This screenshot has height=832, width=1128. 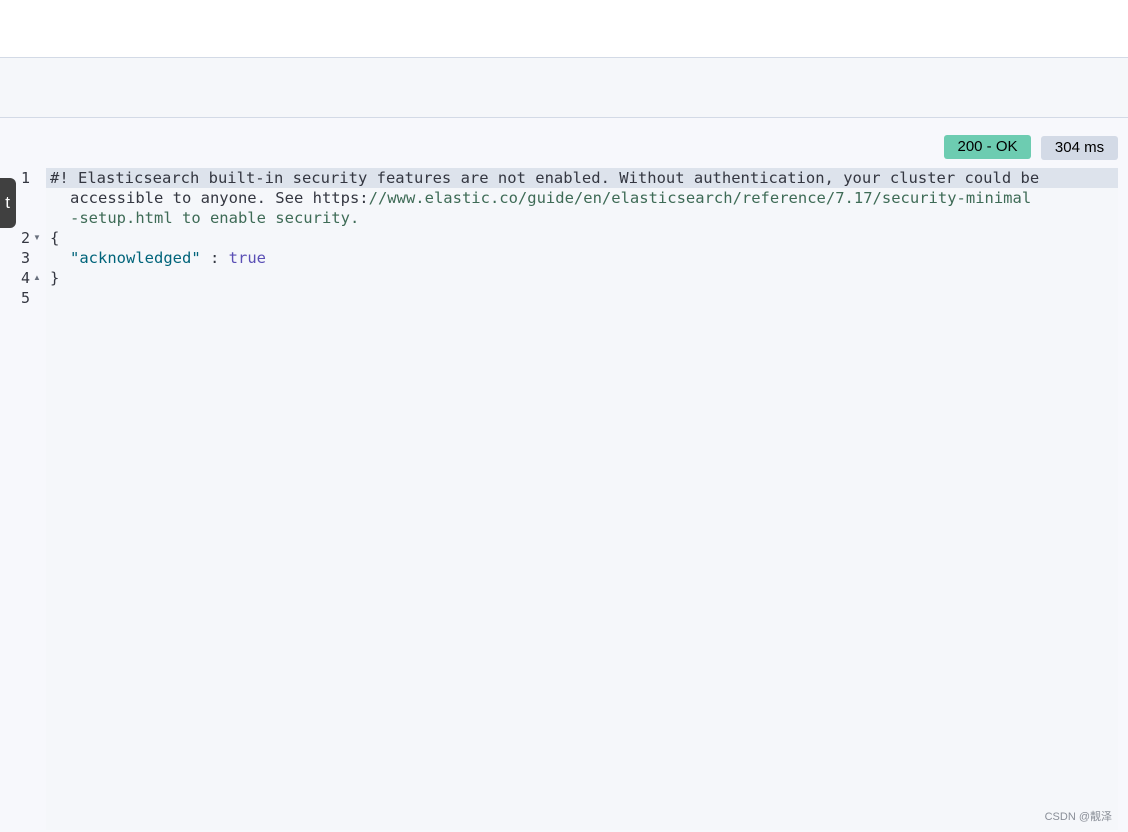 What do you see at coordinates (25, 238) in the screenshot?
I see `line-number-2: 2` at bounding box center [25, 238].